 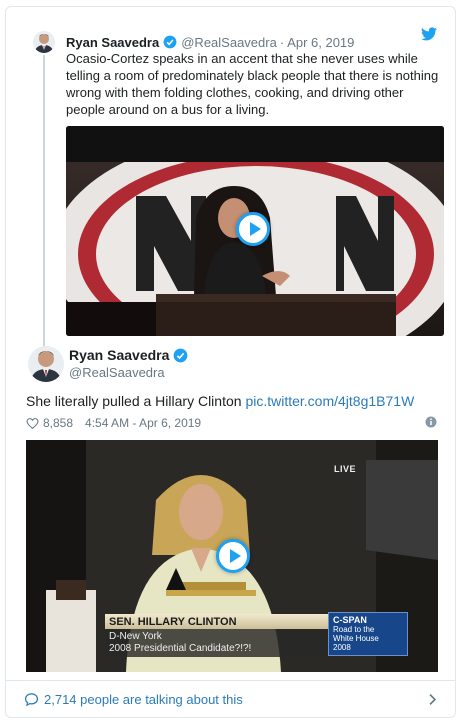 What do you see at coordinates (112, 42) in the screenshot?
I see `quoted-author-name: Ryan Saavedra` at bounding box center [112, 42].